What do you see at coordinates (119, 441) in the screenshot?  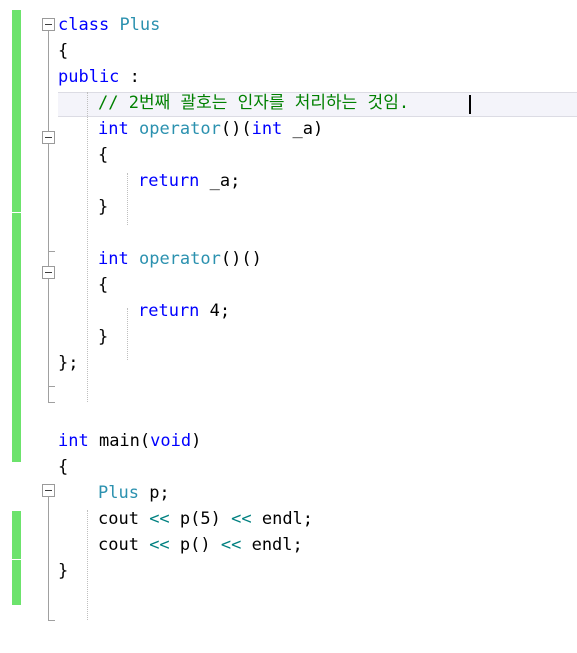 I see `code-token: main(` at bounding box center [119, 441].